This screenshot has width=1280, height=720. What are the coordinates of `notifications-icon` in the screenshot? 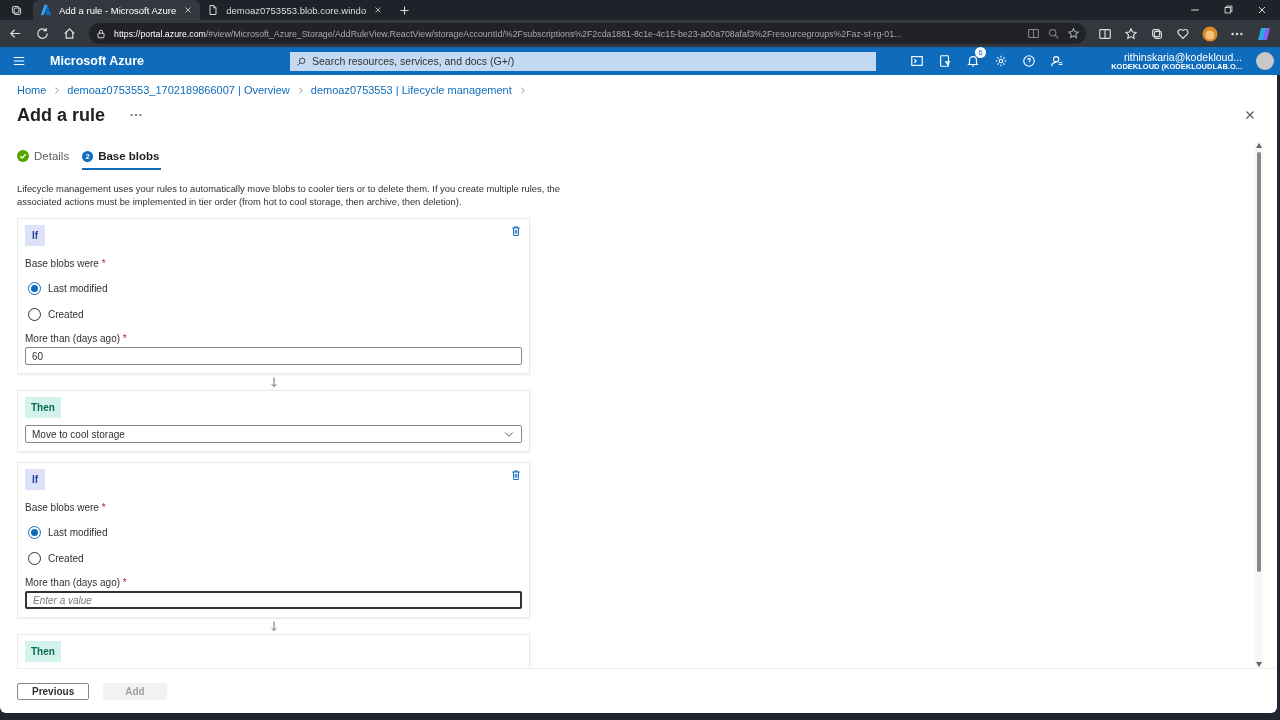 It's located at (973, 61).